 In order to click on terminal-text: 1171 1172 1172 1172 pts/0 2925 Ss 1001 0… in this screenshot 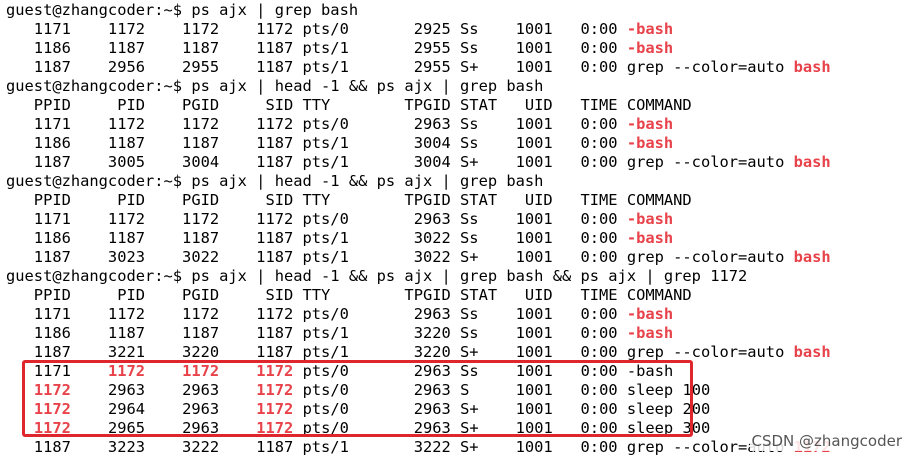, I will do `click(316, 29)`.